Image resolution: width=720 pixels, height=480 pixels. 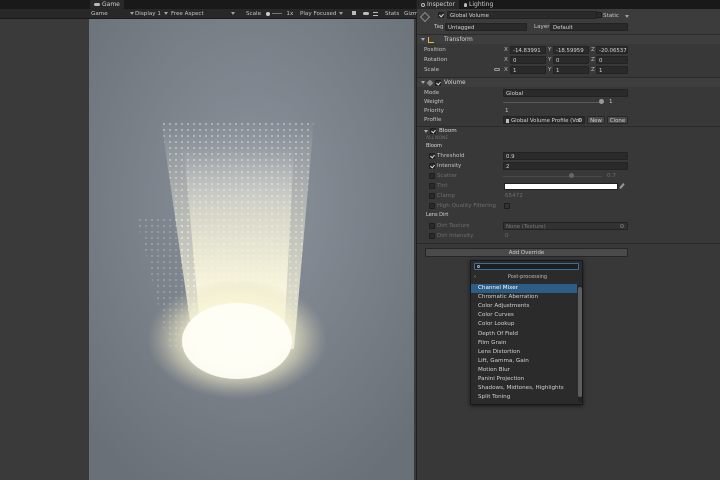 I want to click on popup-scrollbar, so click(x=580, y=343).